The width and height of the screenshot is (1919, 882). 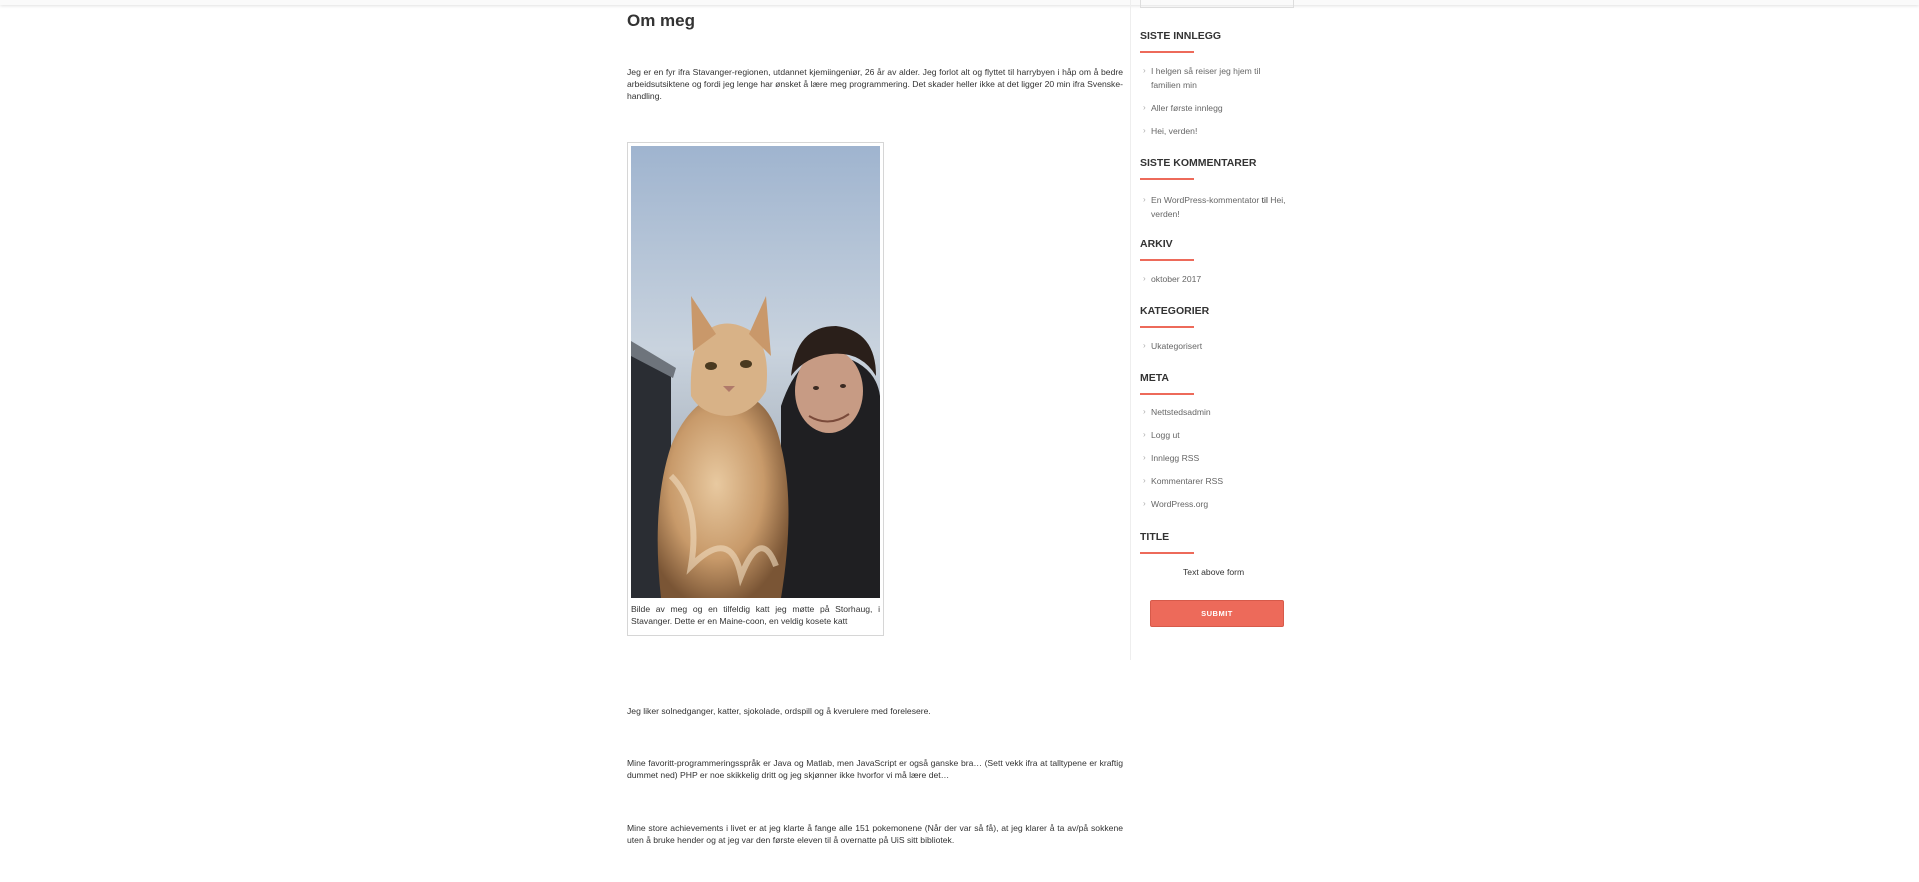 What do you see at coordinates (1181, 412) in the screenshot?
I see `meta-link: Nettstedsadmin` at bounding box center [1181, 412].